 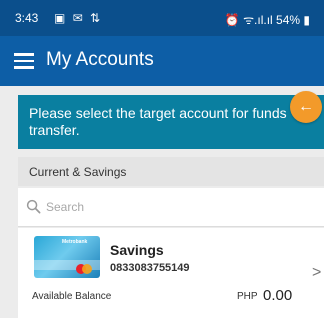 I want to click on search-bar: Search, so click(x=171, y=207).